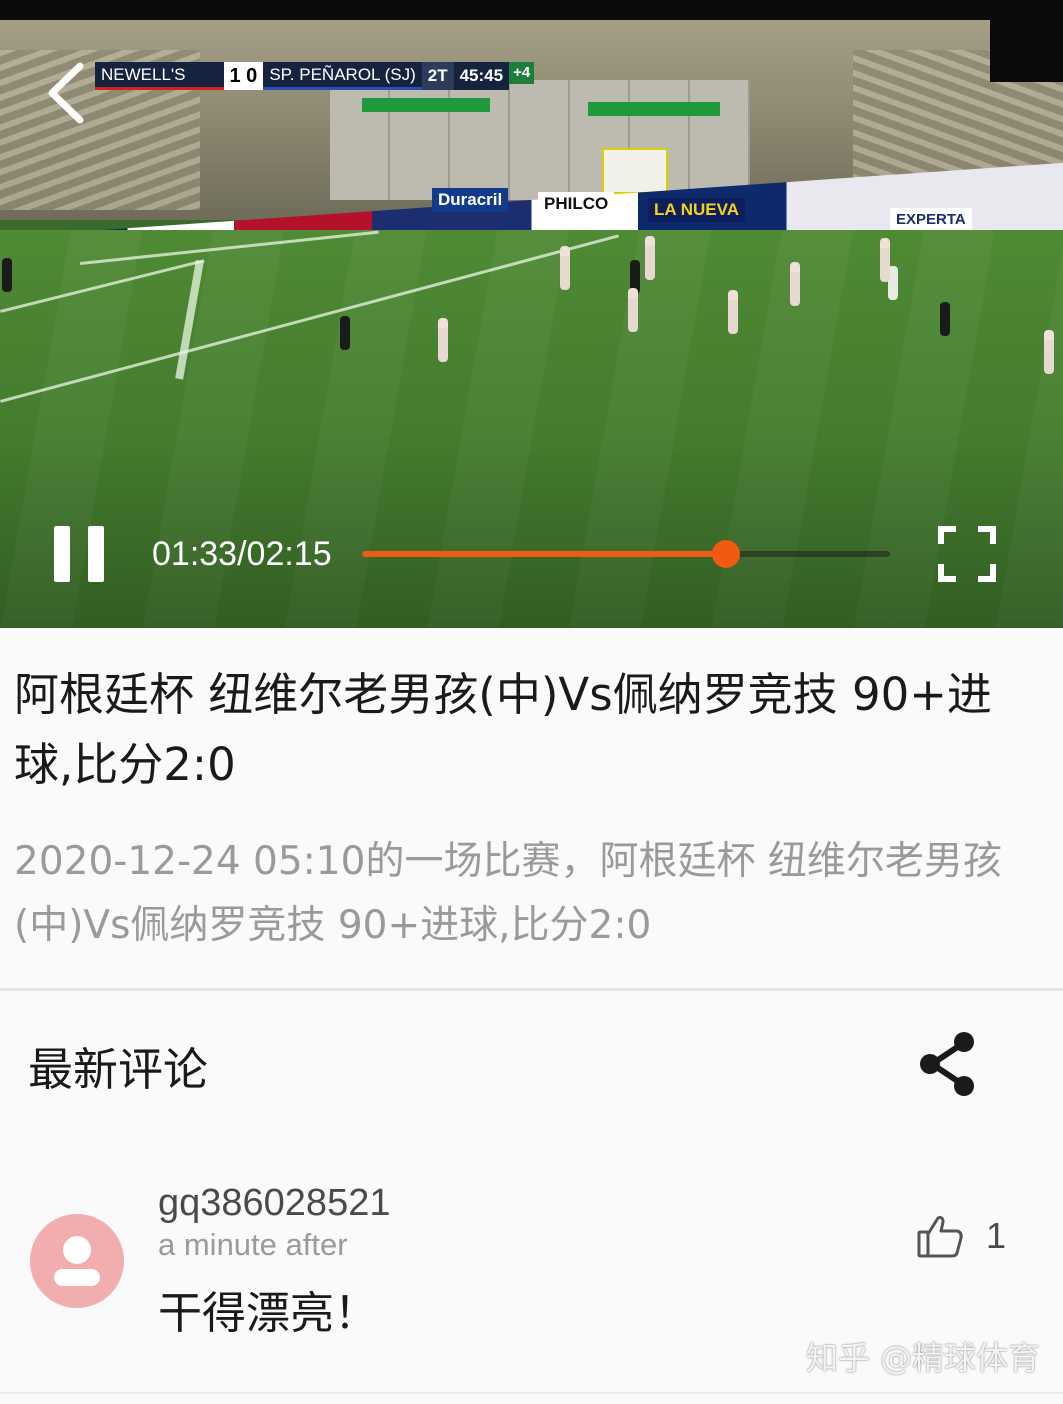 This screenshot has width=1063, height=1404. I want to click on status-bar, so click(531, 10).